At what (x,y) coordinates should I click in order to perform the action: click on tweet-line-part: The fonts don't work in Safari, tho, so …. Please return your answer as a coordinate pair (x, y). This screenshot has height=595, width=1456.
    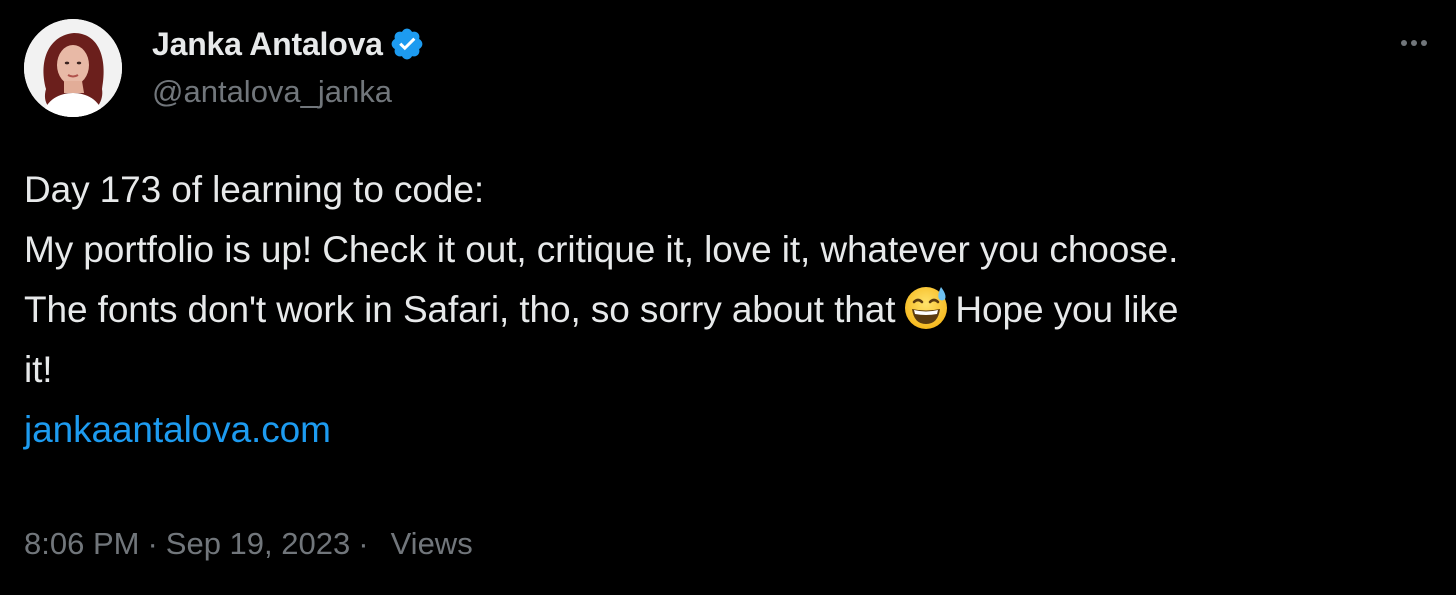
    Looking at the image, I should click on (460, 309).